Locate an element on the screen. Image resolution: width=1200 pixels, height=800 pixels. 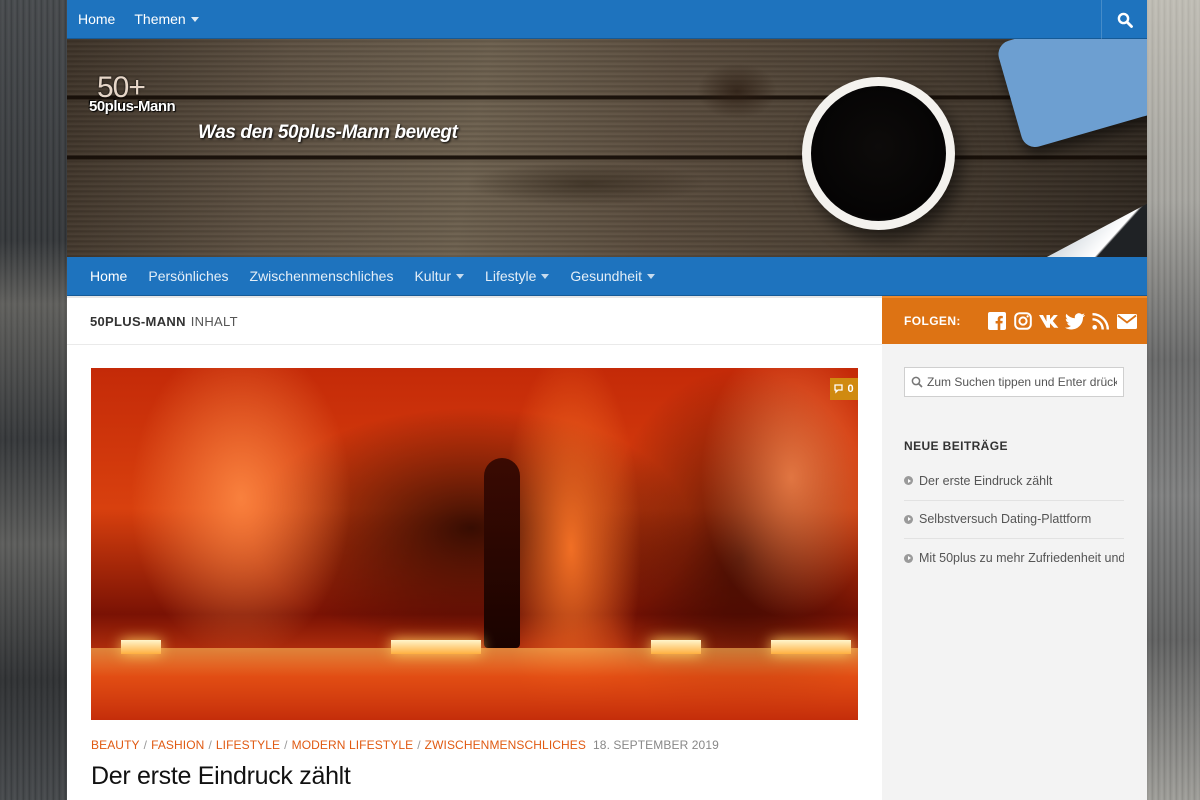
facebook-icon is located at coordinates (997, 321).